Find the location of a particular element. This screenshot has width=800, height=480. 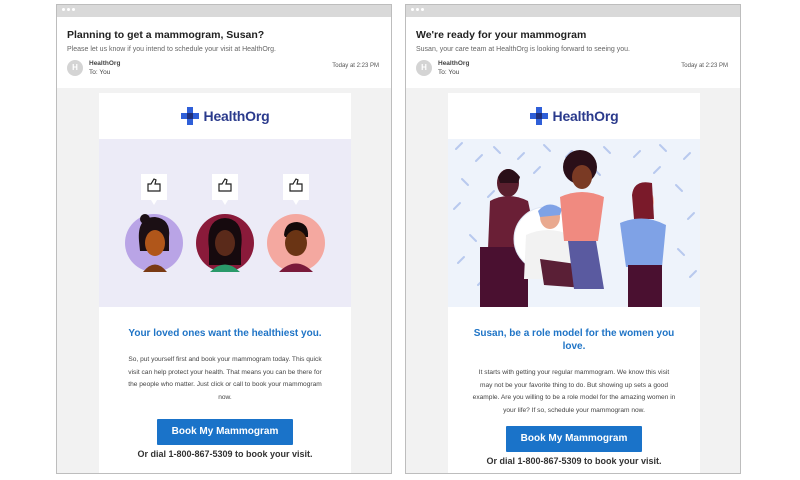

group-of-women-illustration is located at coordinates (575, 224).